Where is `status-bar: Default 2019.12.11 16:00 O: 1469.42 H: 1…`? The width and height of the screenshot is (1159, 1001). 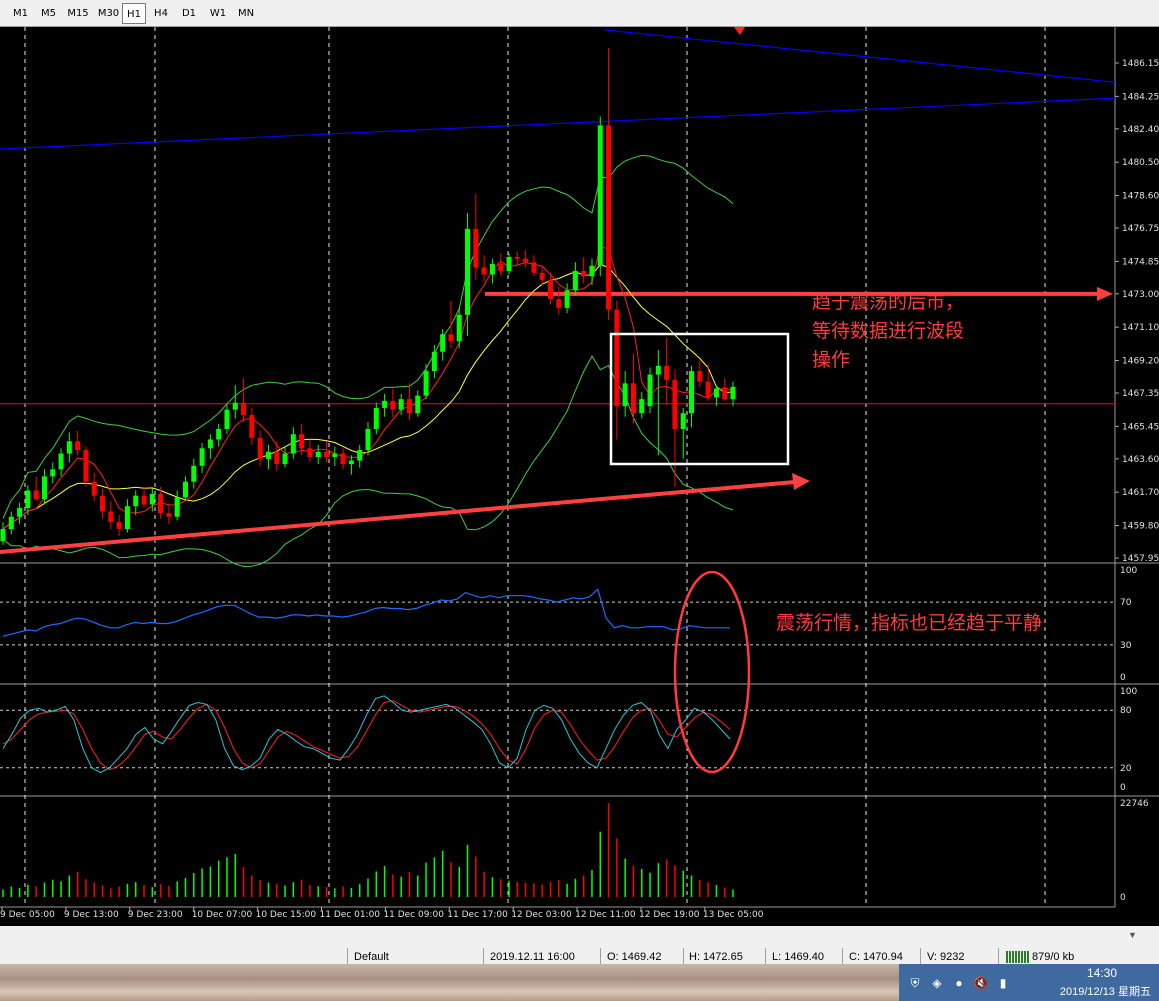
status-bar: Default 2019.12.11 16:00 O: 1469.42 H: 1… is located at coordinates (579, 945).